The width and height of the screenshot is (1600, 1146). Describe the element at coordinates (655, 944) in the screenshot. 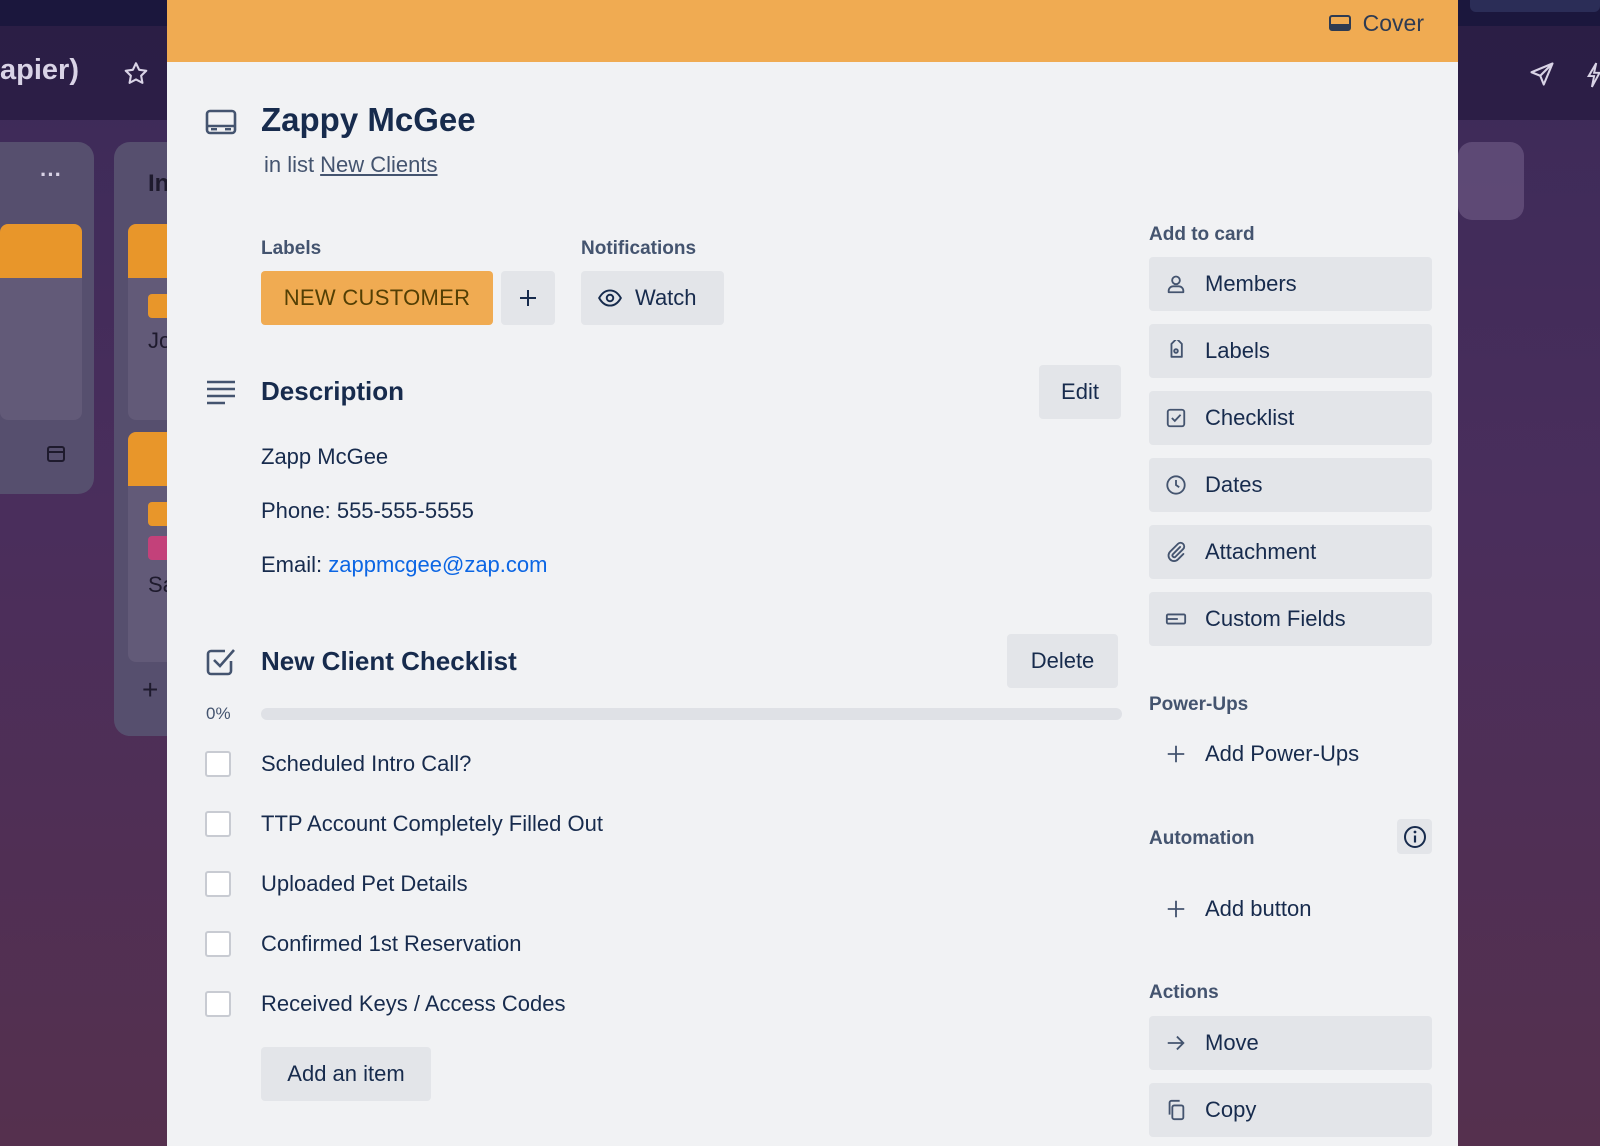

I see `checklist-item: Confirmed 1st Reservation` at that location.